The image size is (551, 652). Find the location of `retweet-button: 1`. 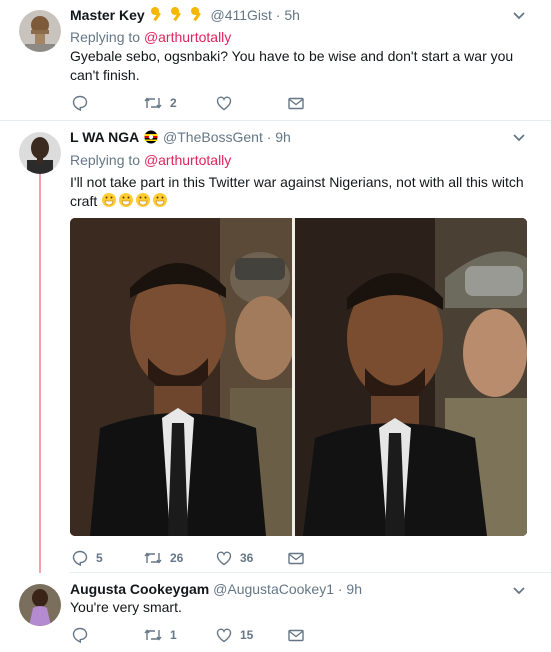

retweet-button: 1 is located at coordinates (160, 635).